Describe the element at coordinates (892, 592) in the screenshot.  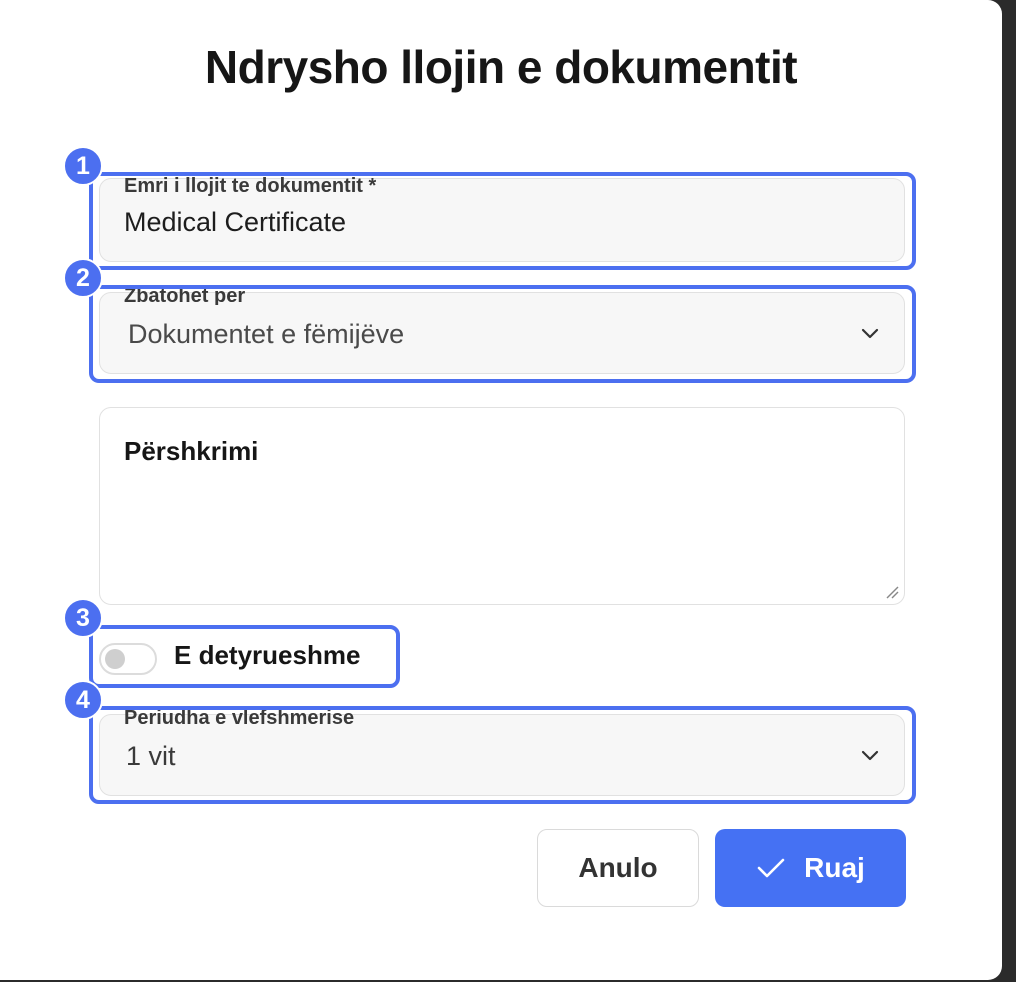
I see `resize-handle-icon` at that location.